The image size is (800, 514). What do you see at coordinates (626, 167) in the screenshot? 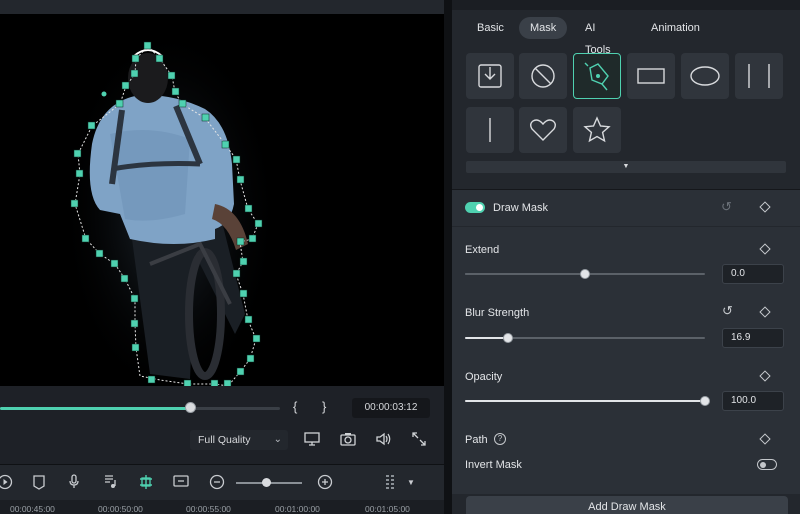
I see `expand-shapes-button: ▼` at bounding box center [626, 167].